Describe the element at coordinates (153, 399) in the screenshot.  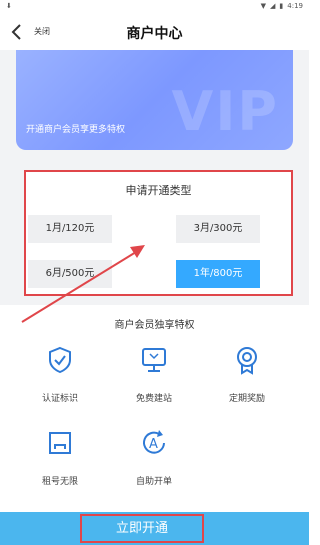
I see `perk-label: 免费建站` at that location.